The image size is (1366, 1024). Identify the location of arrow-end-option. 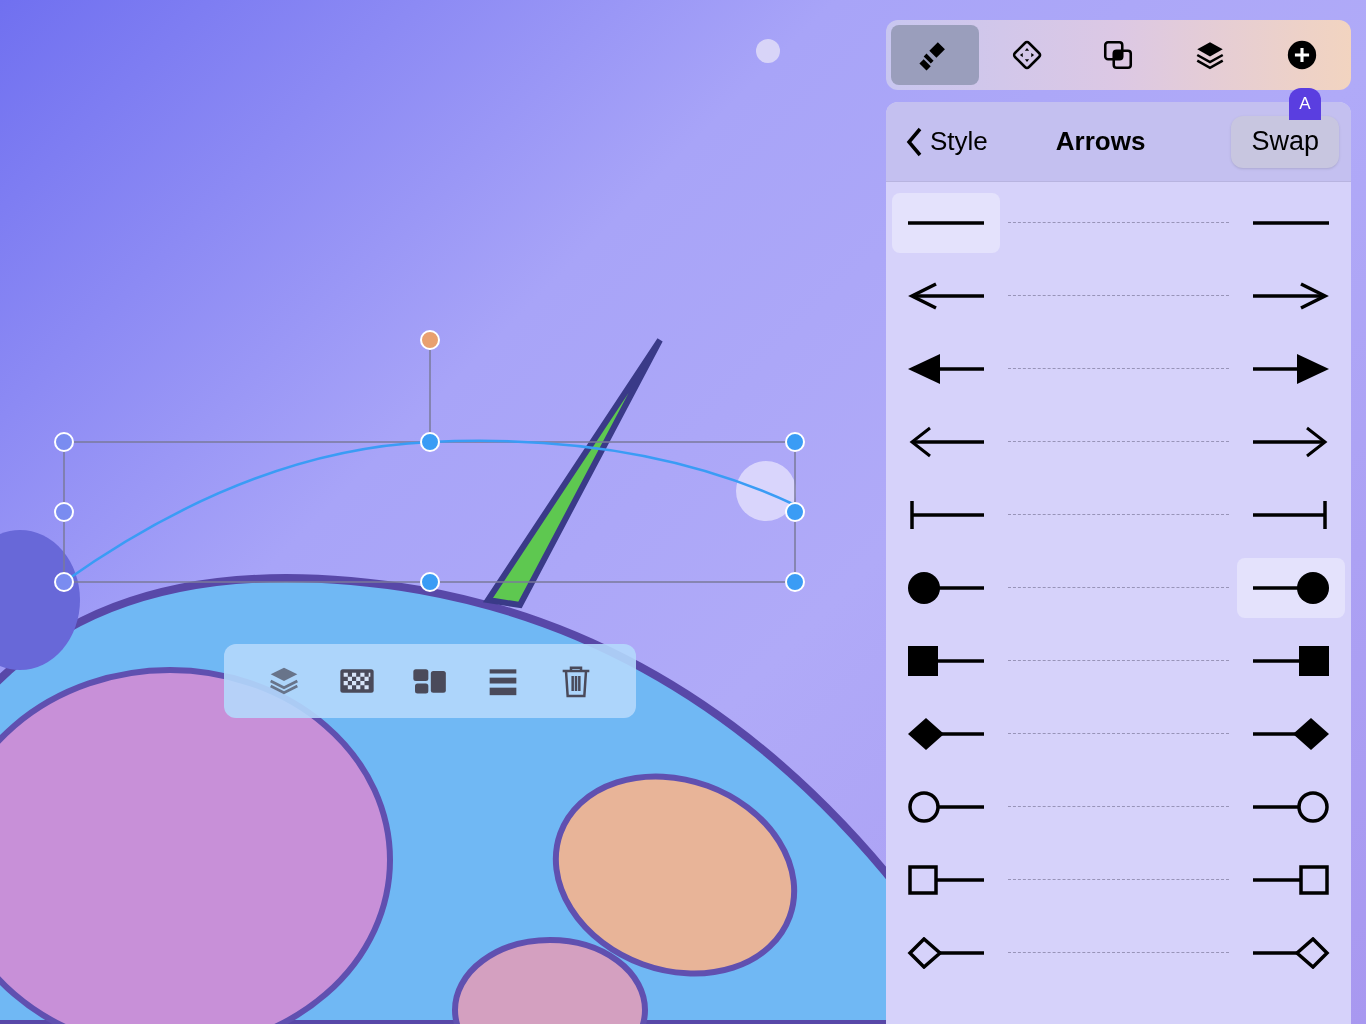
(1291, 587).